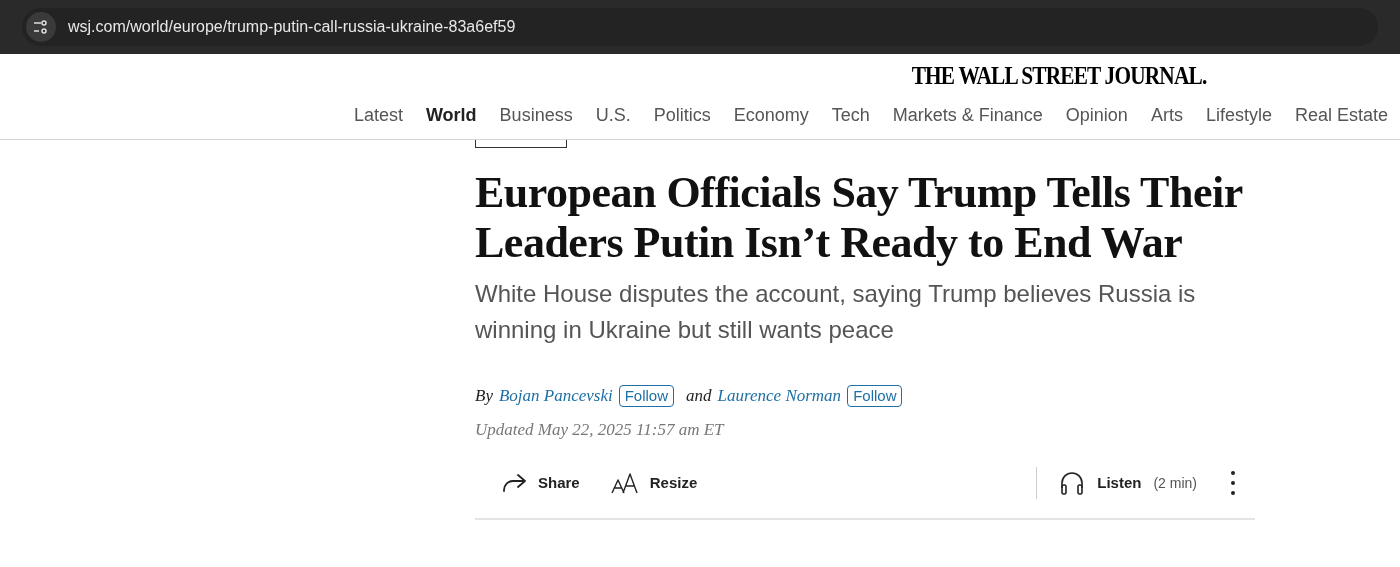 The width and height of the screenshot is (1400, 567). Describe the element at coordinates (967, 115) in the screenshot. I see `nav-link: Markets & Finance` at that location.